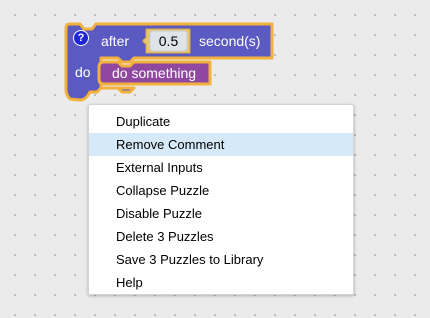  Describe the element at coordinates (221, 282) in the screenshot. I see `menu-item-help: Help` at that location.